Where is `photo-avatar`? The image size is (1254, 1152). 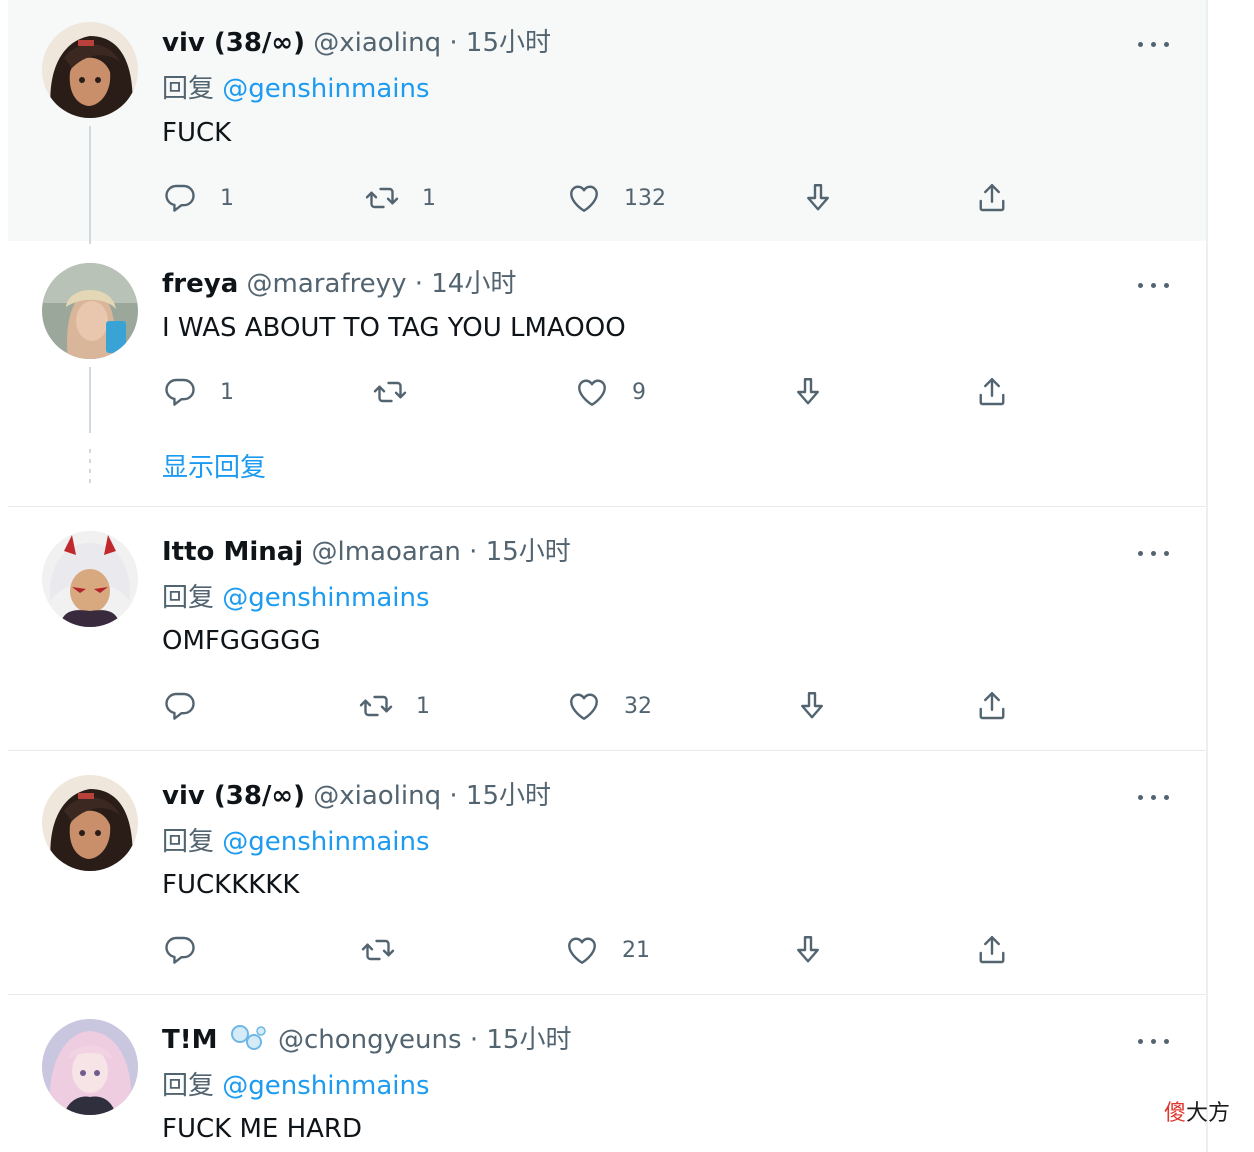 photo-avatar is located at coordinates (90, 311).